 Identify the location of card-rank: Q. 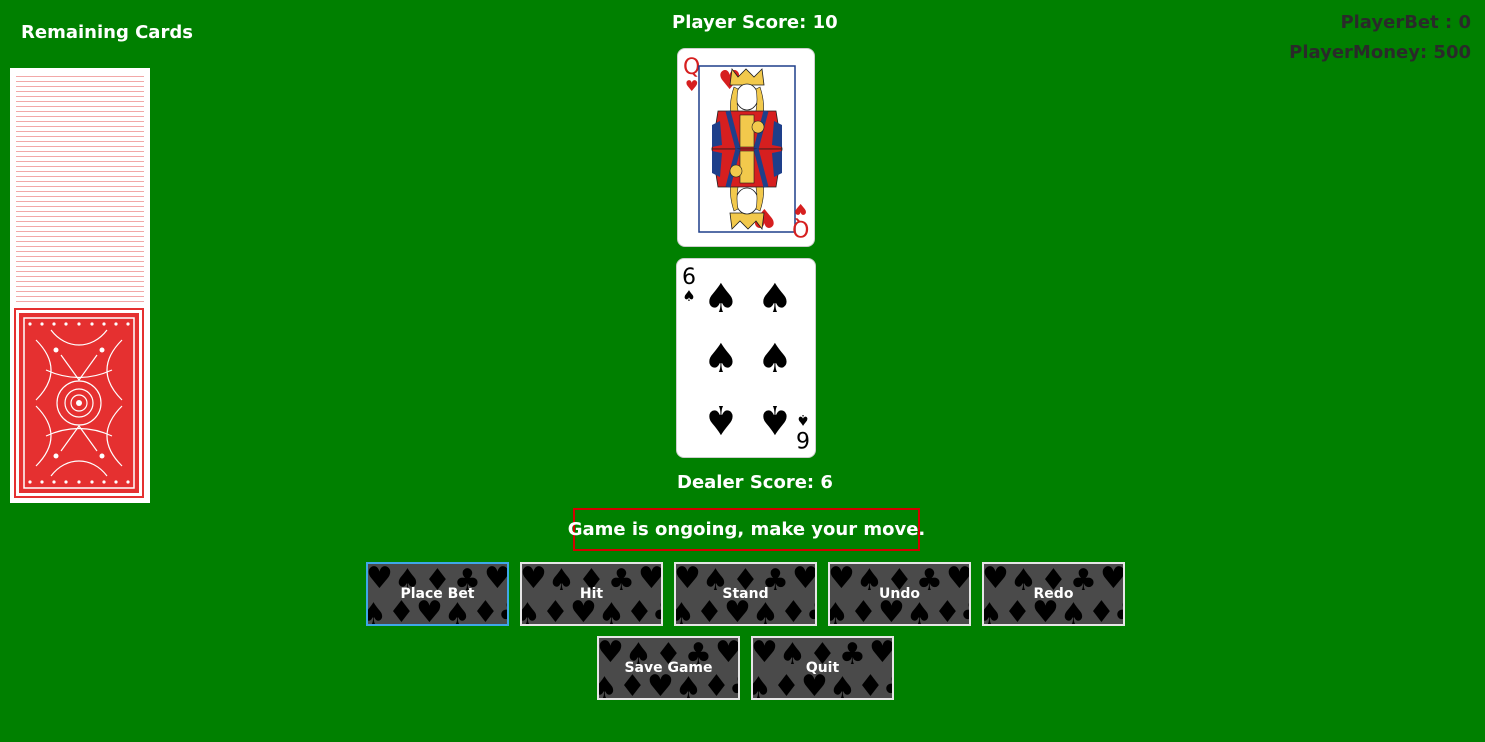
(800, 227).